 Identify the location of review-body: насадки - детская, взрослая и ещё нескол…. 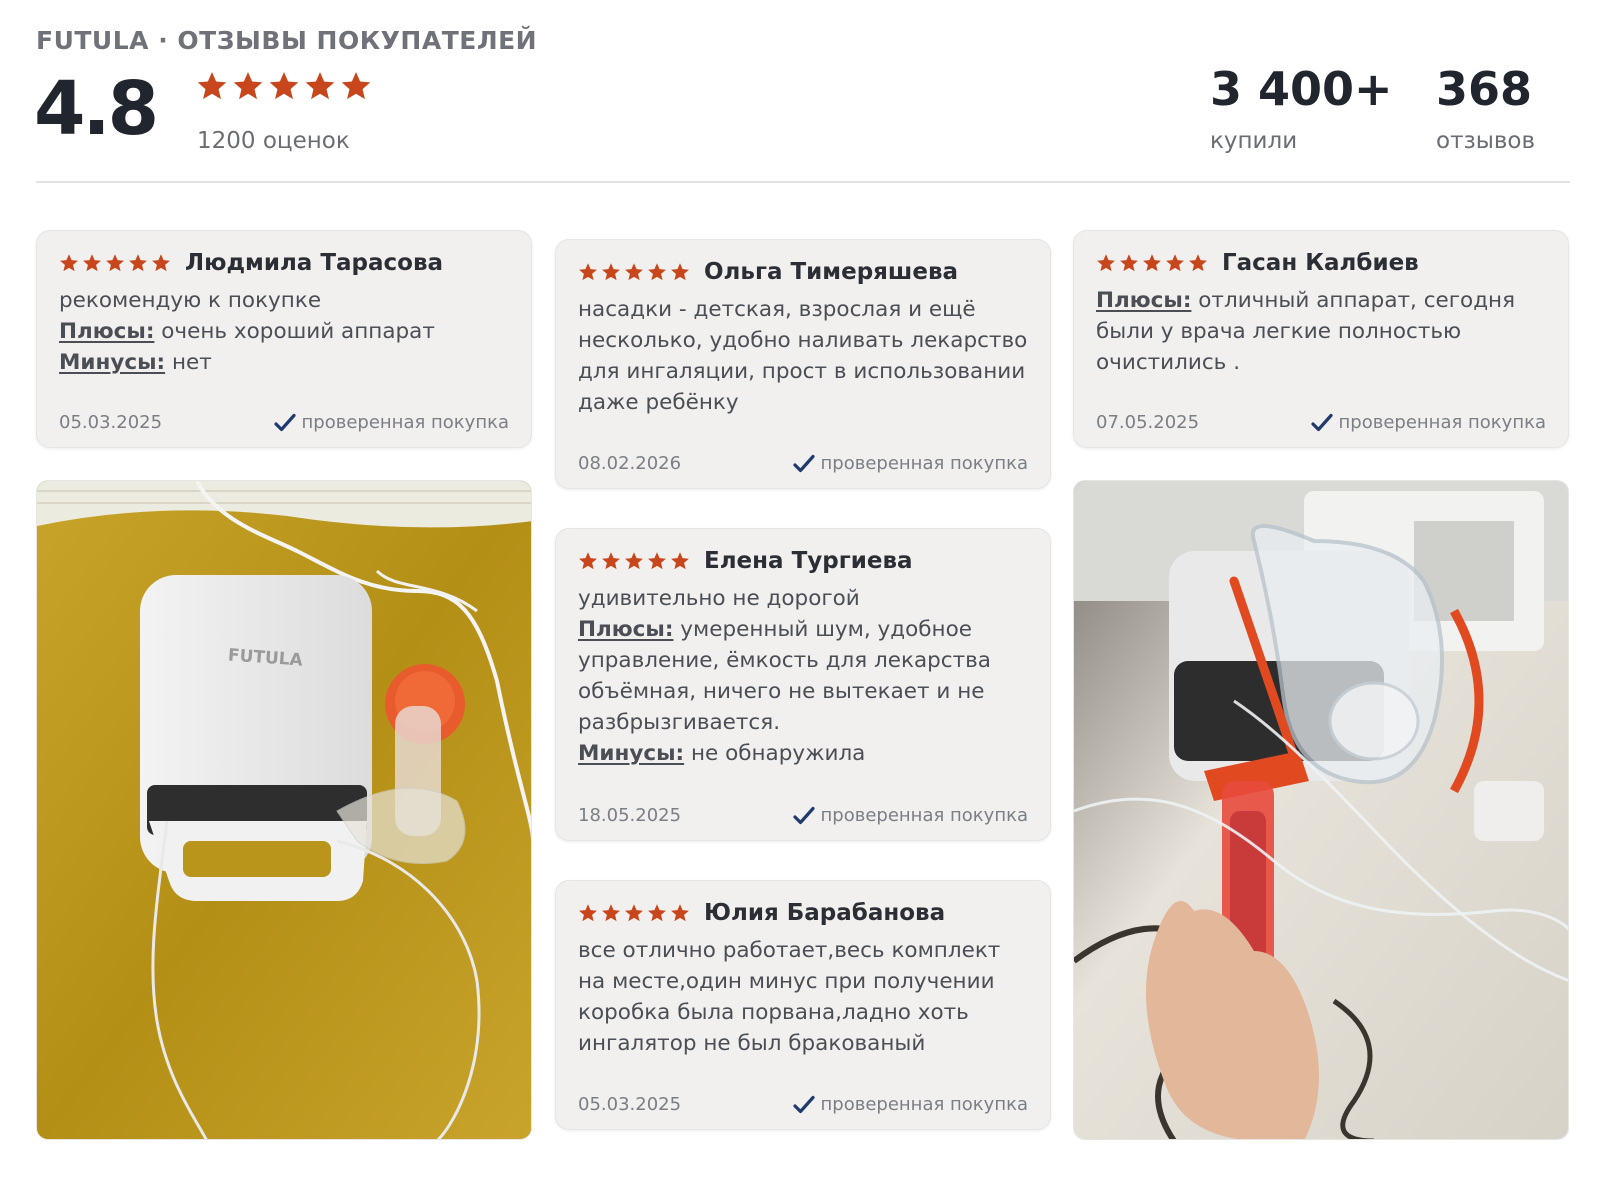
(803, 356).